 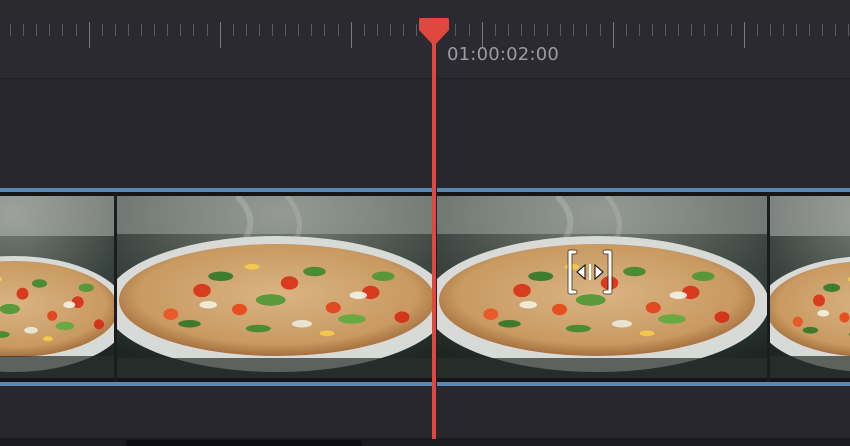 I want to click on empty-track-lane, so click(x=425, y=412).